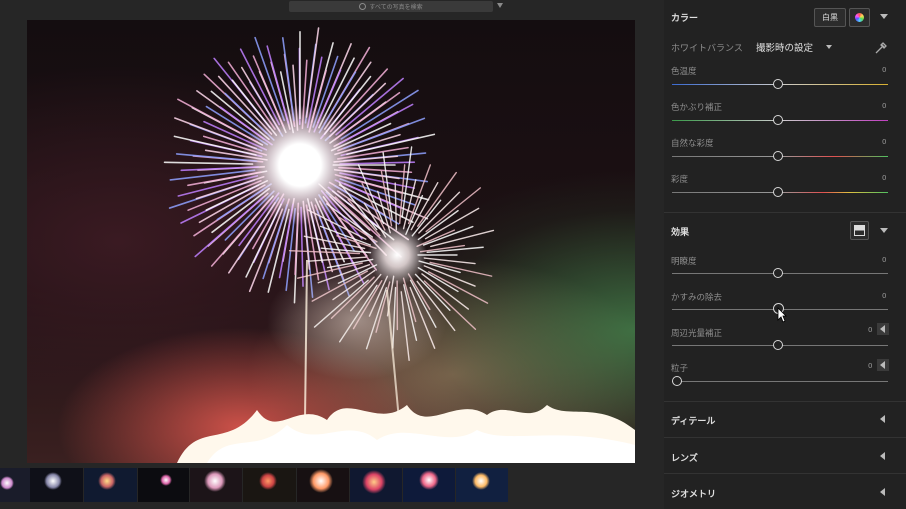  I want to click on effects-section-title: 効果, so click(680, 231).